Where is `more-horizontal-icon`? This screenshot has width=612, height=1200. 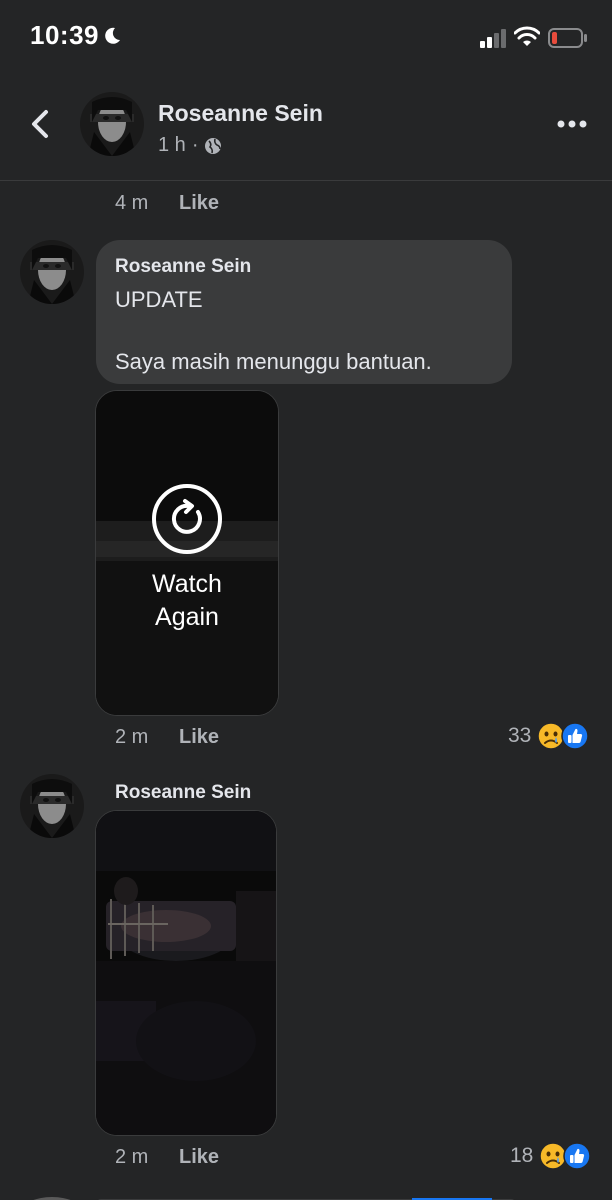 more-horizontal-icon is located at coordinates (572, 124).